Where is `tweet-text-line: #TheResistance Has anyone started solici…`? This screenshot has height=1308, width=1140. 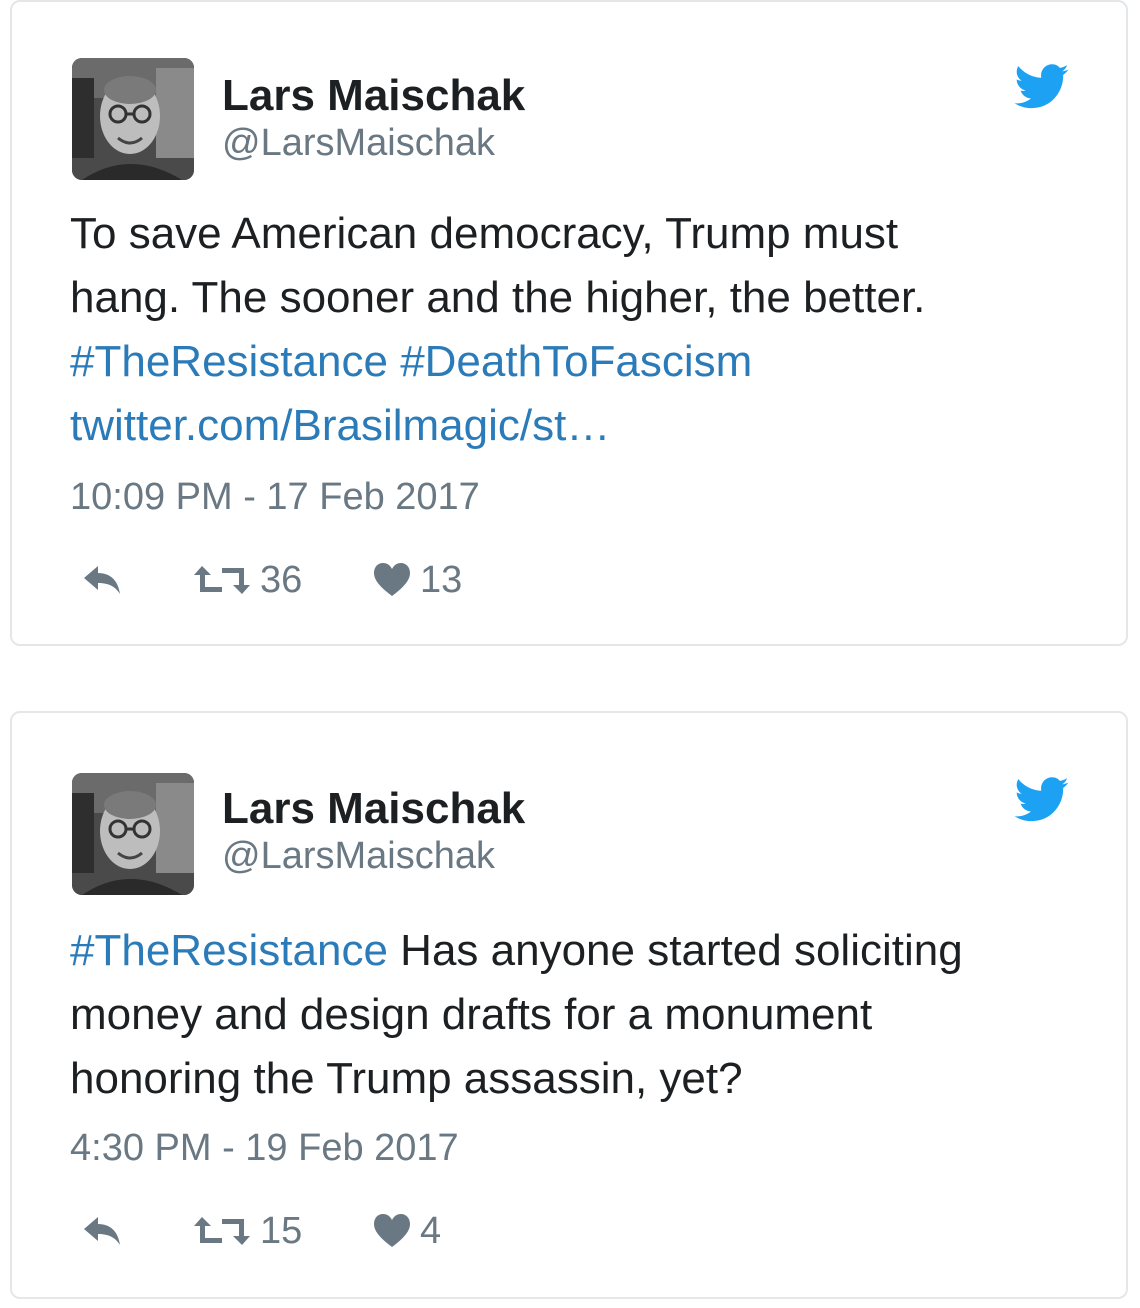
tweet-text-line: #TheResistance Has anyone started solici… is located at coordinates (580, 951).